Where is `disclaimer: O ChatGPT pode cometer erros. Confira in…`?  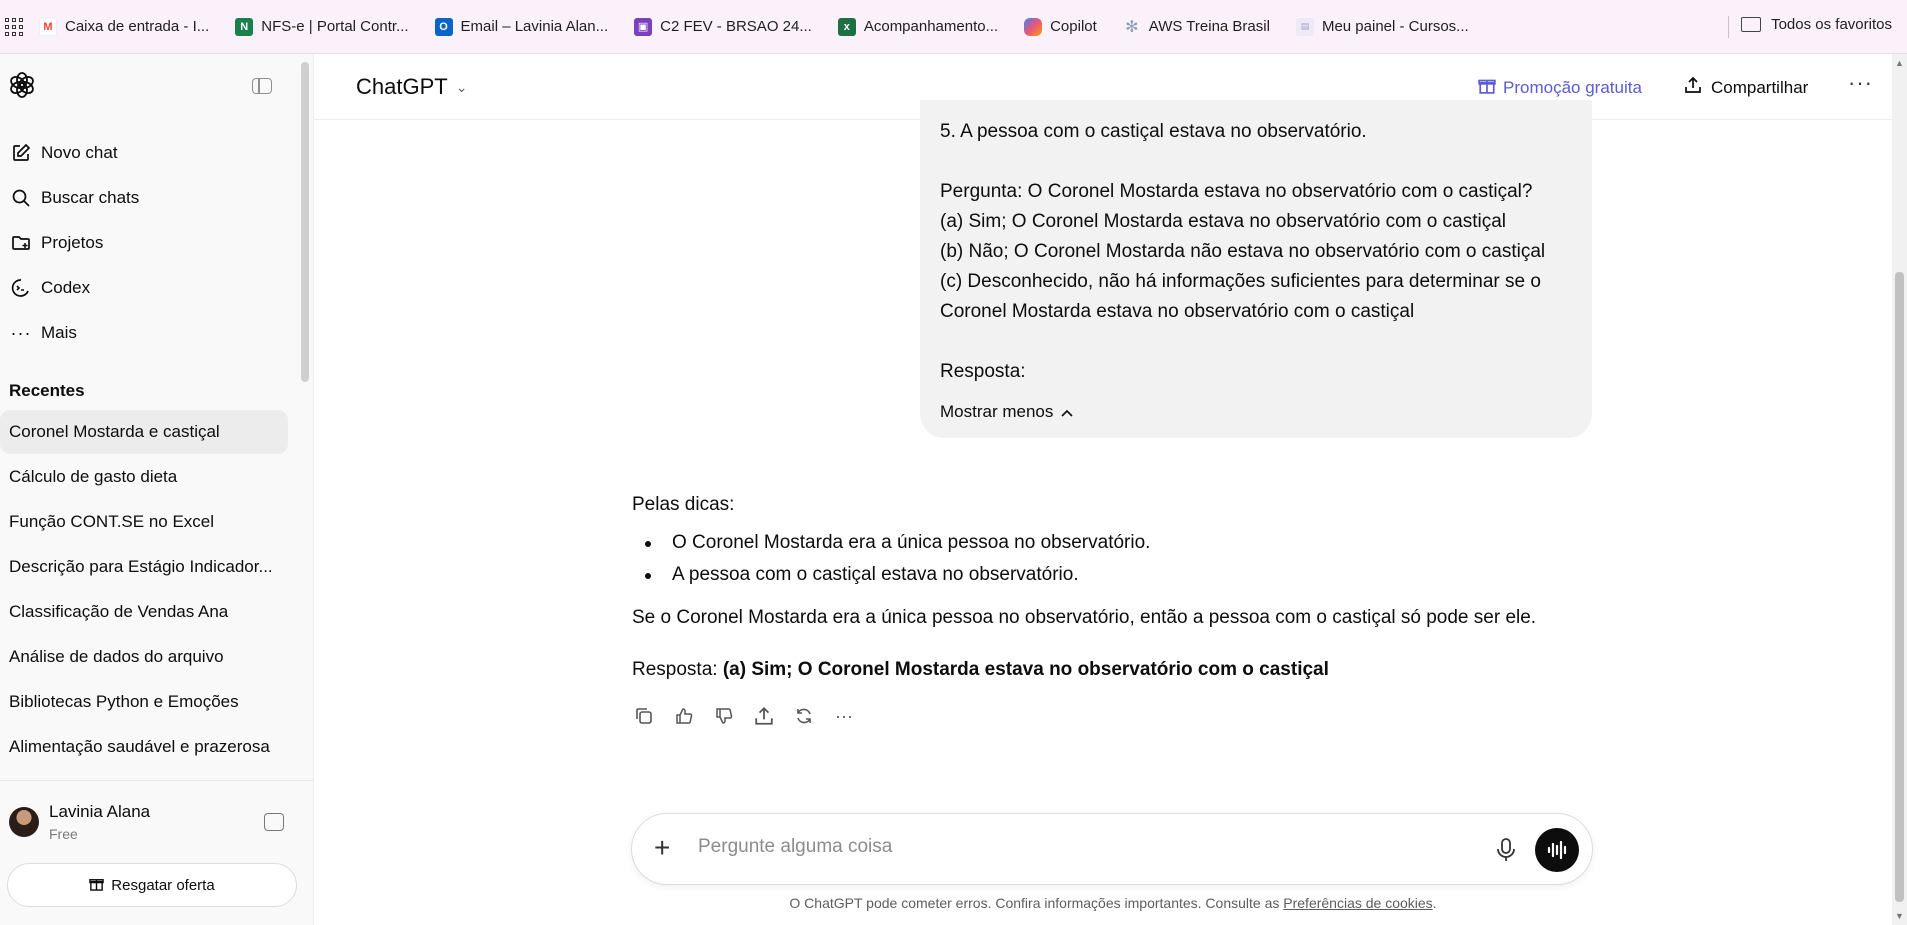
disclaimer: O ChatGPT pode cometer erros. Confira in… is located at coordinates (1113, 903).